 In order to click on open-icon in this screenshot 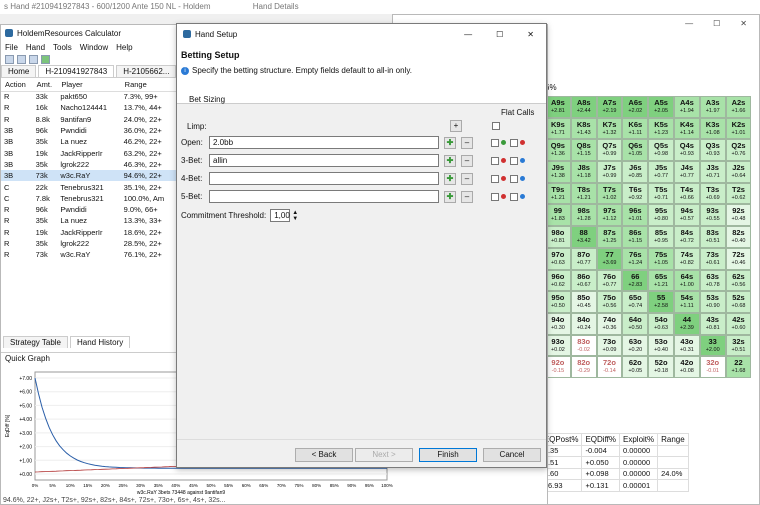, I will do `click(21, 59)`.